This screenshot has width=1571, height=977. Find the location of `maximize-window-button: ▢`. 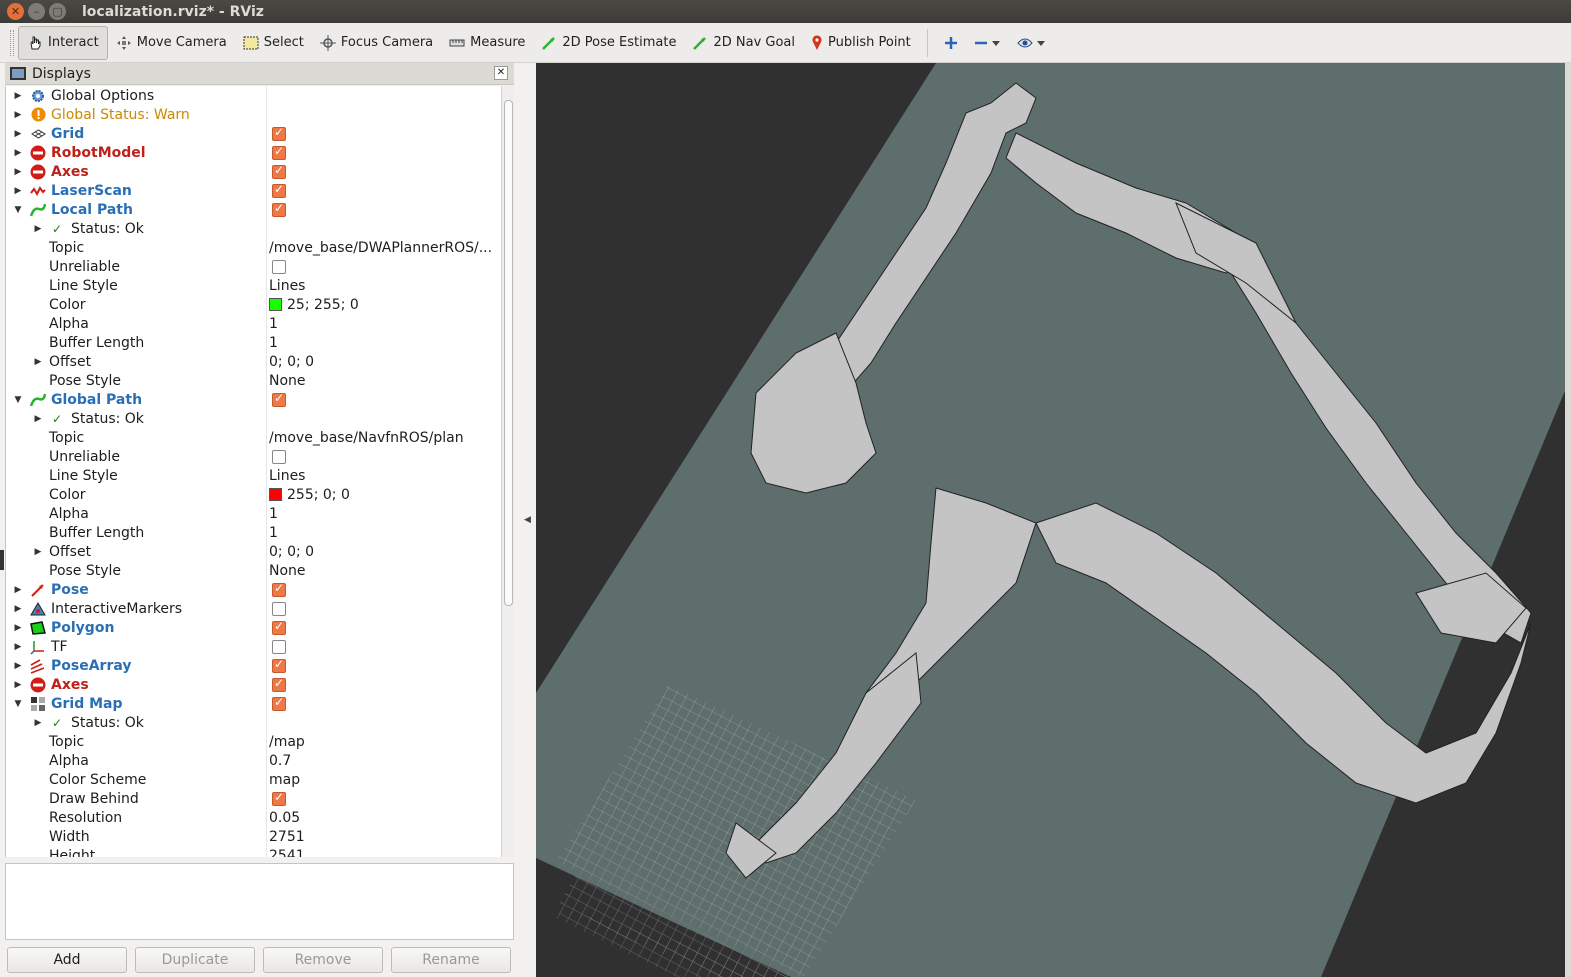

maximize-window-button: ▢ is located at coordinates (57, 11).